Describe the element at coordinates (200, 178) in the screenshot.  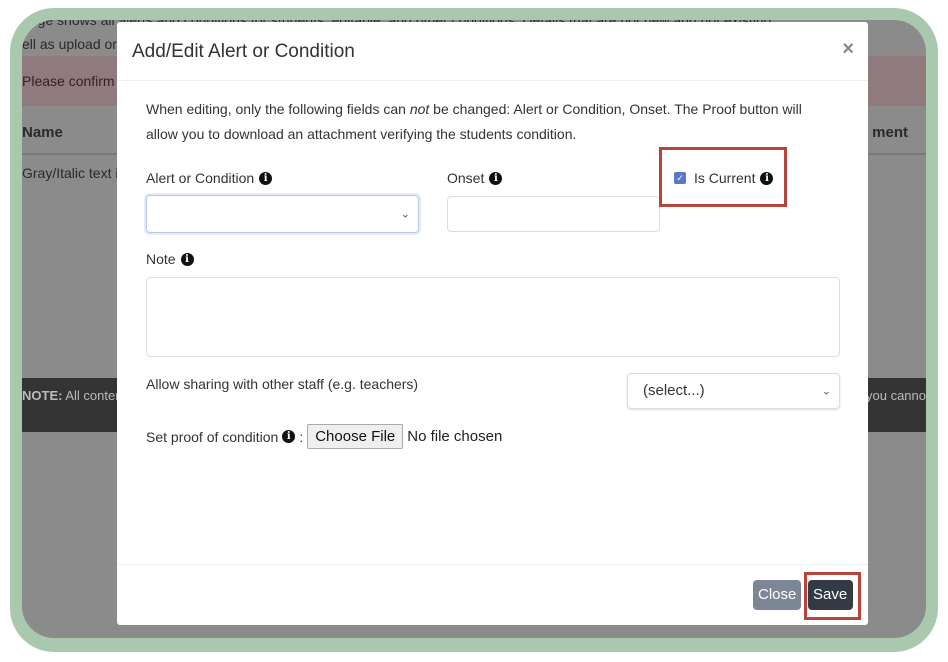
I see `alert-label-text: Alert or Condition` at that location.